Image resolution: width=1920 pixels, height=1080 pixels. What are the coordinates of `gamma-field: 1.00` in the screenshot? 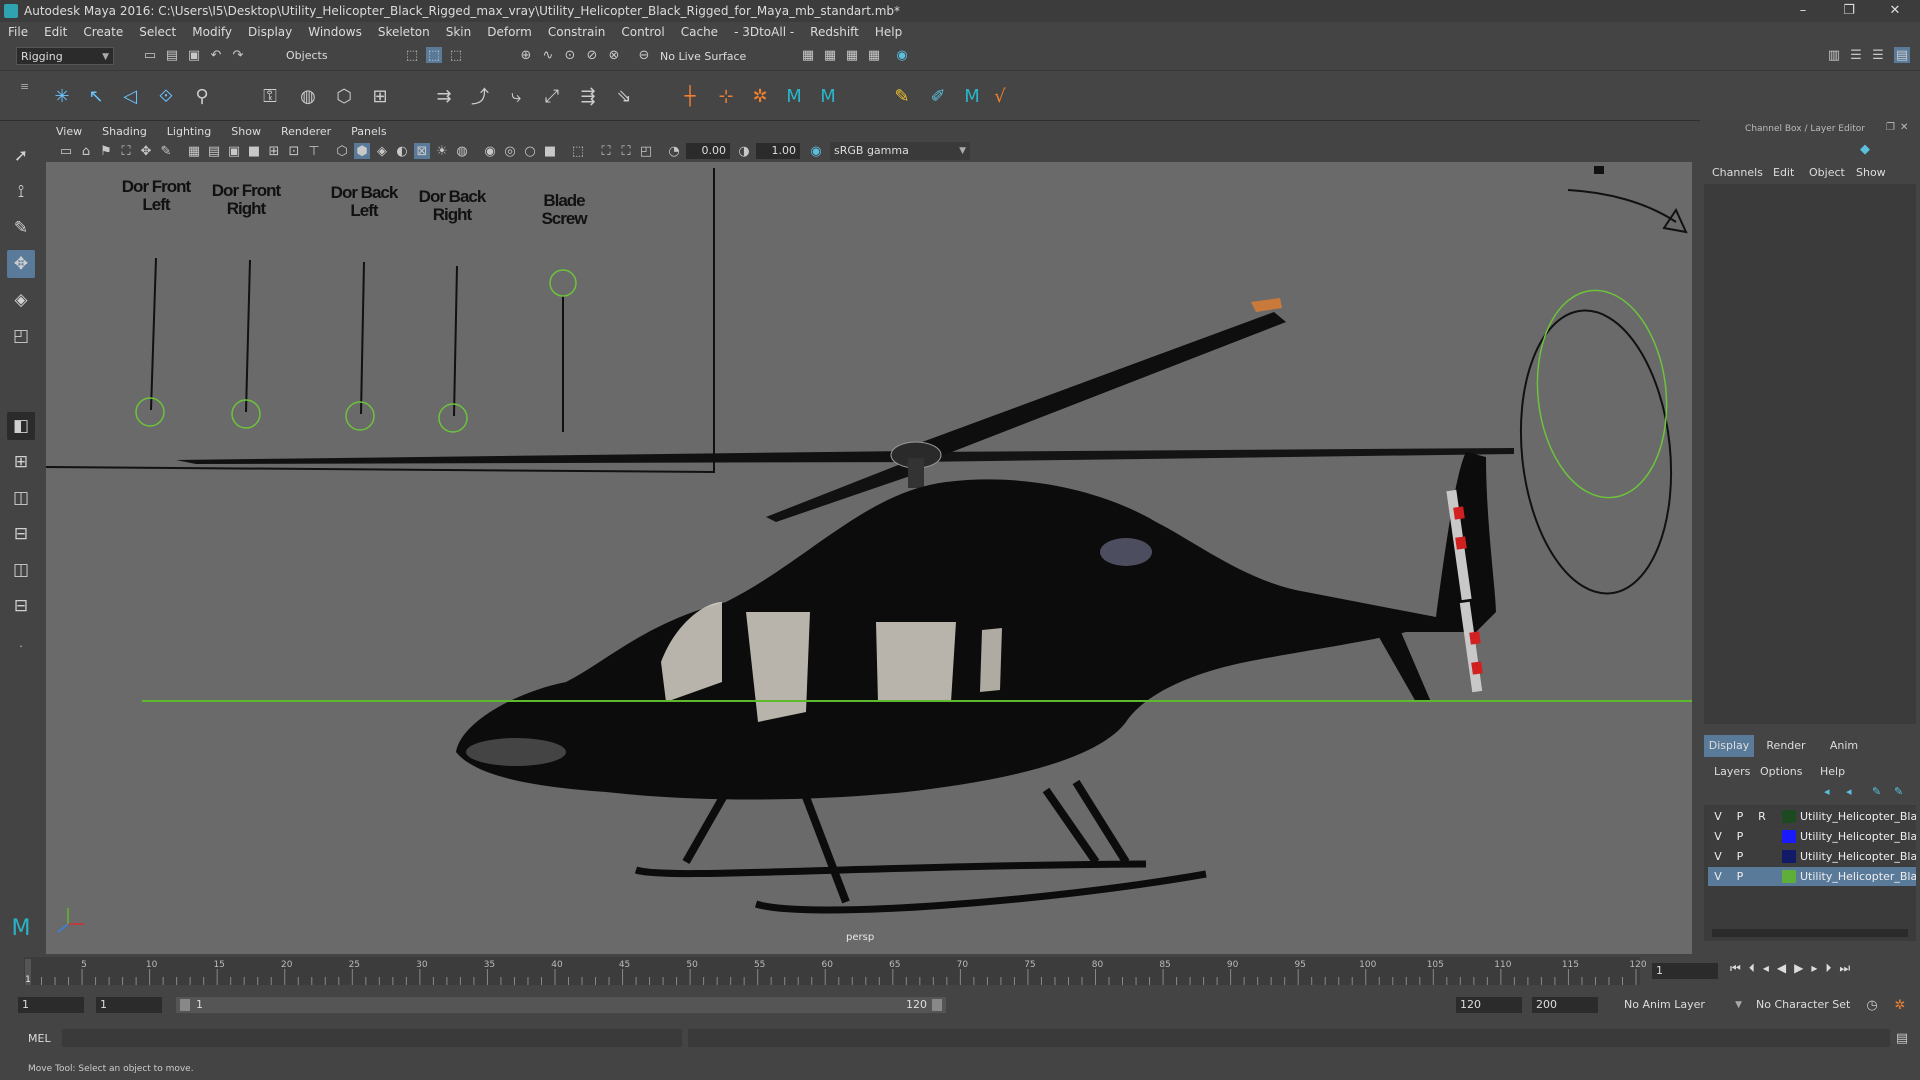 It's located at (778, 151).